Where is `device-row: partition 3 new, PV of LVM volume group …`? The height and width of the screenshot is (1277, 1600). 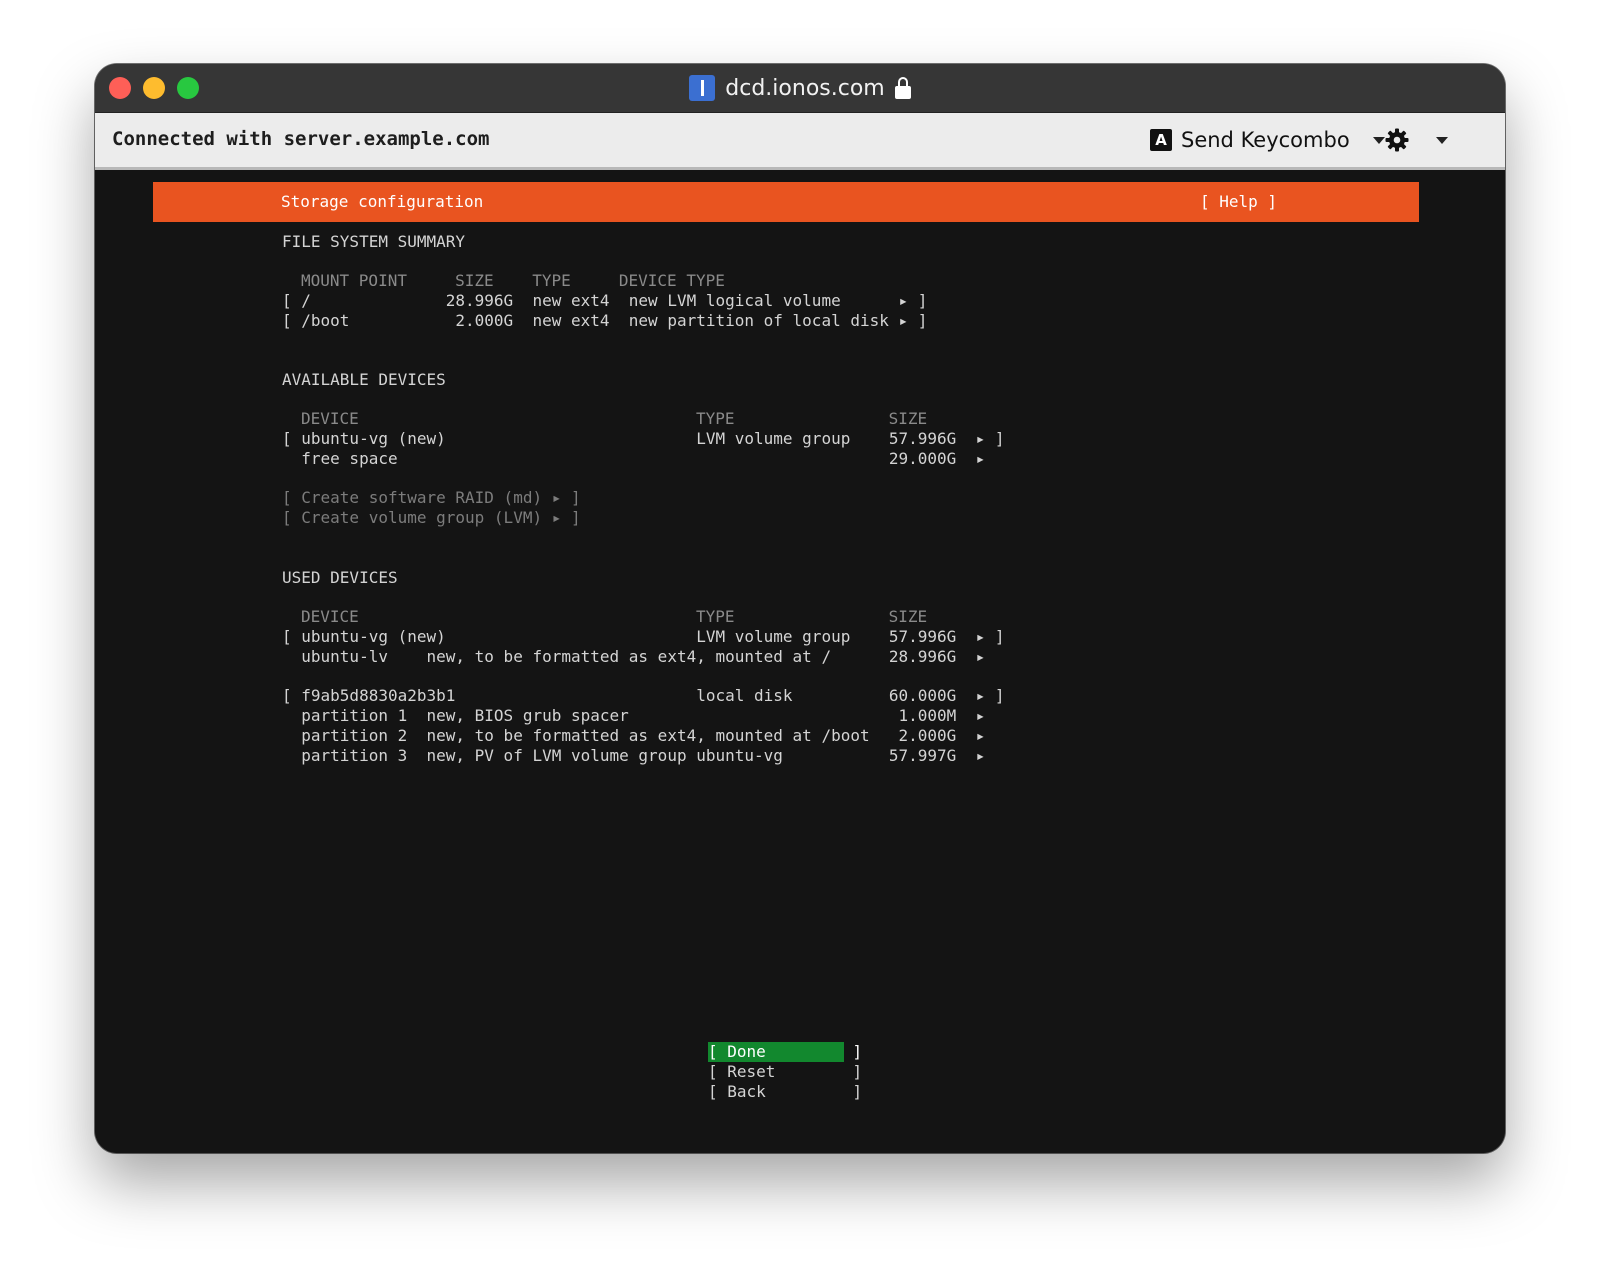
device-row: partition 3 new, PV of LVM volume group … is located at coordinates (633, 756).